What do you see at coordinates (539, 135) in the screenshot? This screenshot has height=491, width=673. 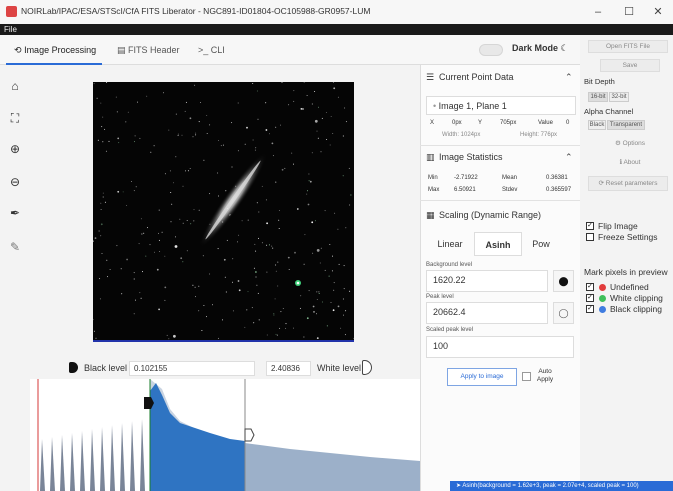 I see `image-height: Height: 776px` at bounding box center [539, 135].